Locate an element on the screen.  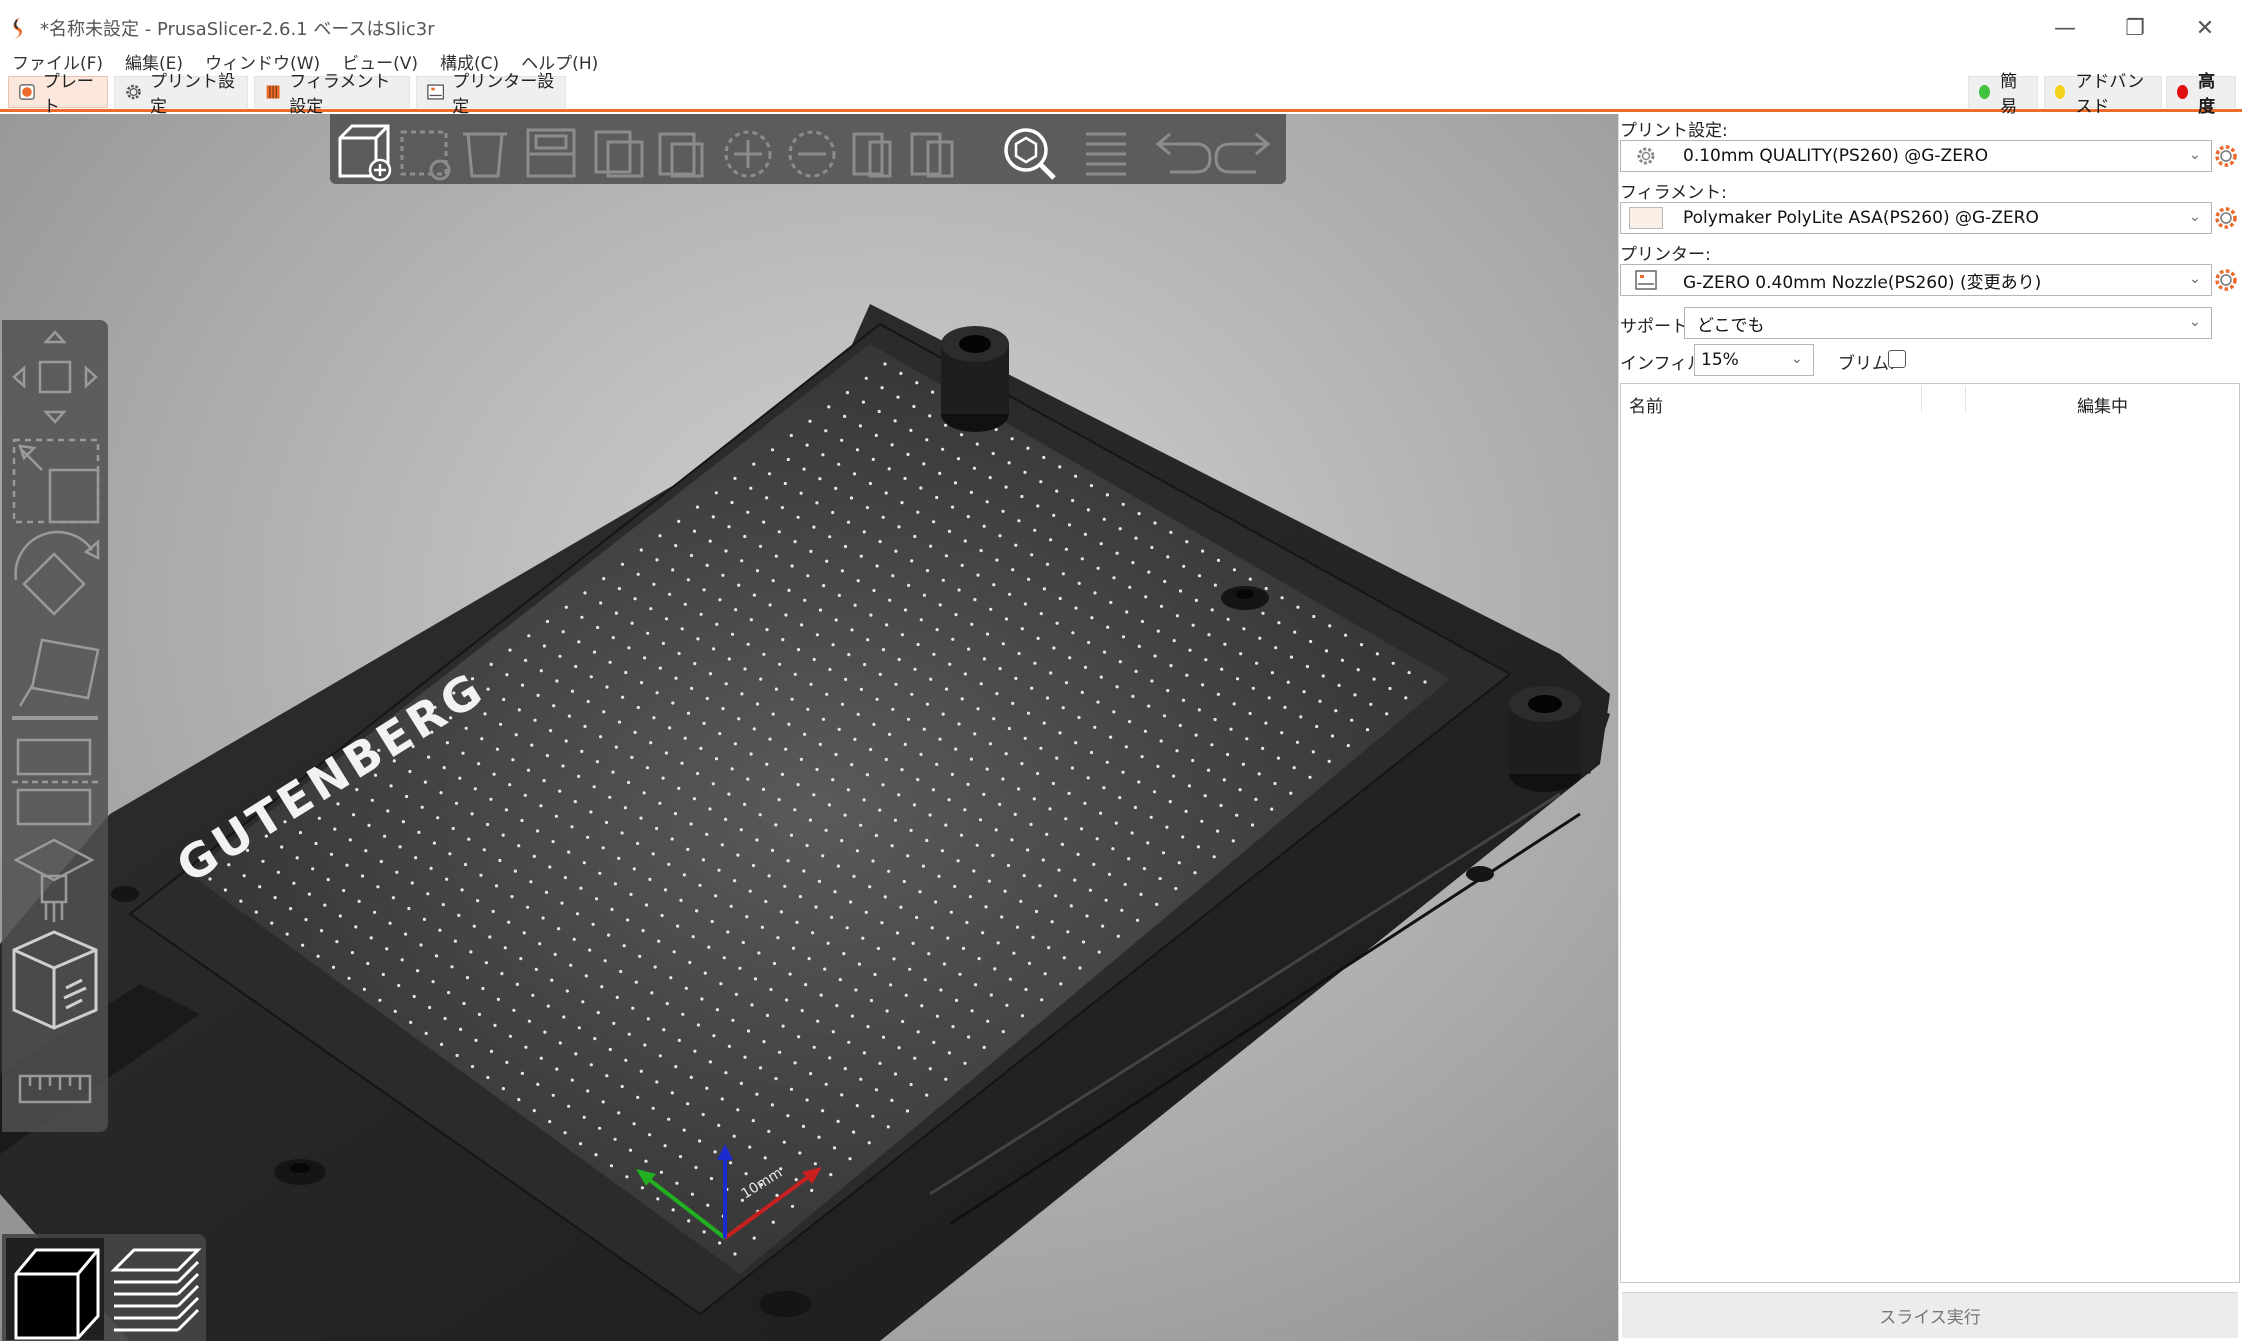
printer-profile-select: G-ZERO 0.40mm Nozzle(PS260) (変更あり) ⌄ is located at coordinates (1916, 280).